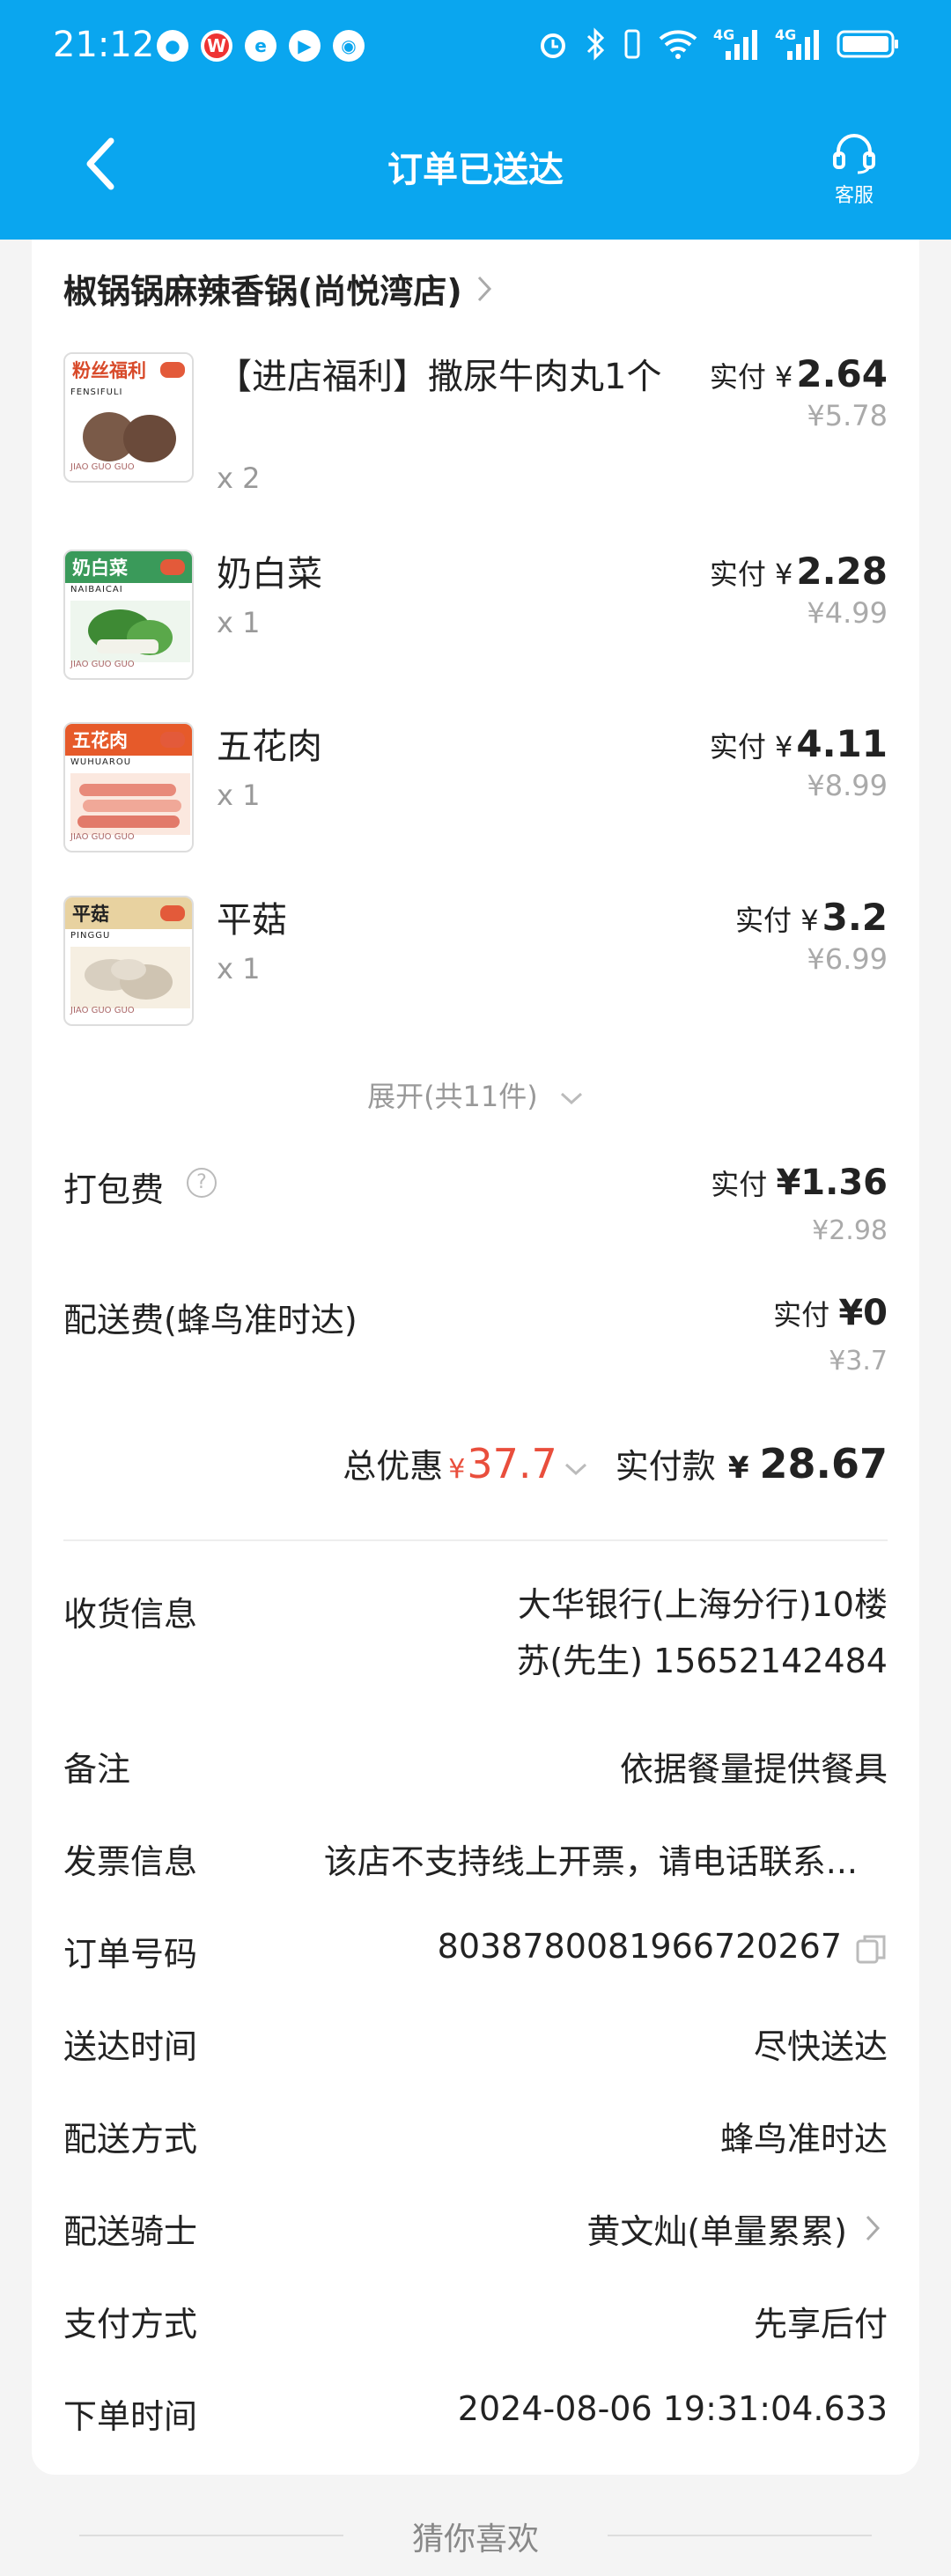 The width and height of the screenshot is (951, 2576). I want to click on notification-eye-icon: ◉, so click(349, 46).